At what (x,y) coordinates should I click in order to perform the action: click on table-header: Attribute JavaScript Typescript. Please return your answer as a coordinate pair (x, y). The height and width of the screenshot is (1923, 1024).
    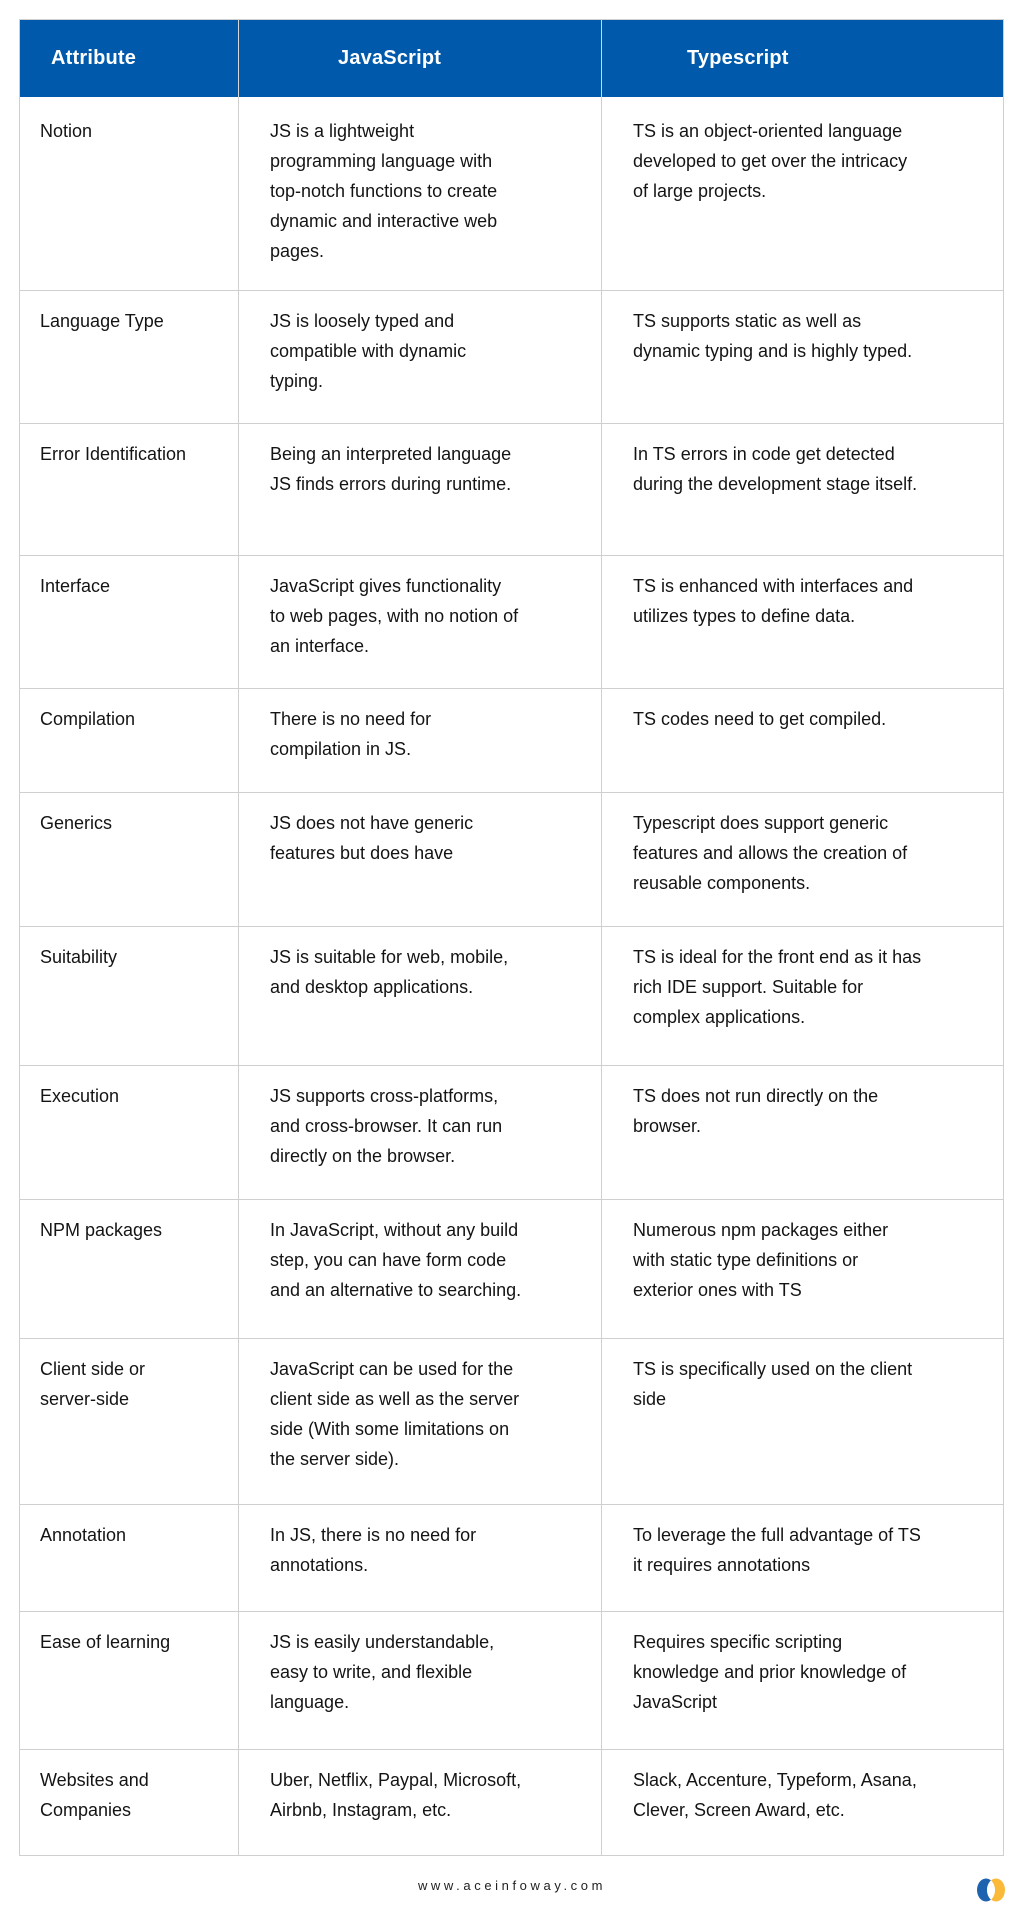
    Looking at the image, I should click on (511, 58).